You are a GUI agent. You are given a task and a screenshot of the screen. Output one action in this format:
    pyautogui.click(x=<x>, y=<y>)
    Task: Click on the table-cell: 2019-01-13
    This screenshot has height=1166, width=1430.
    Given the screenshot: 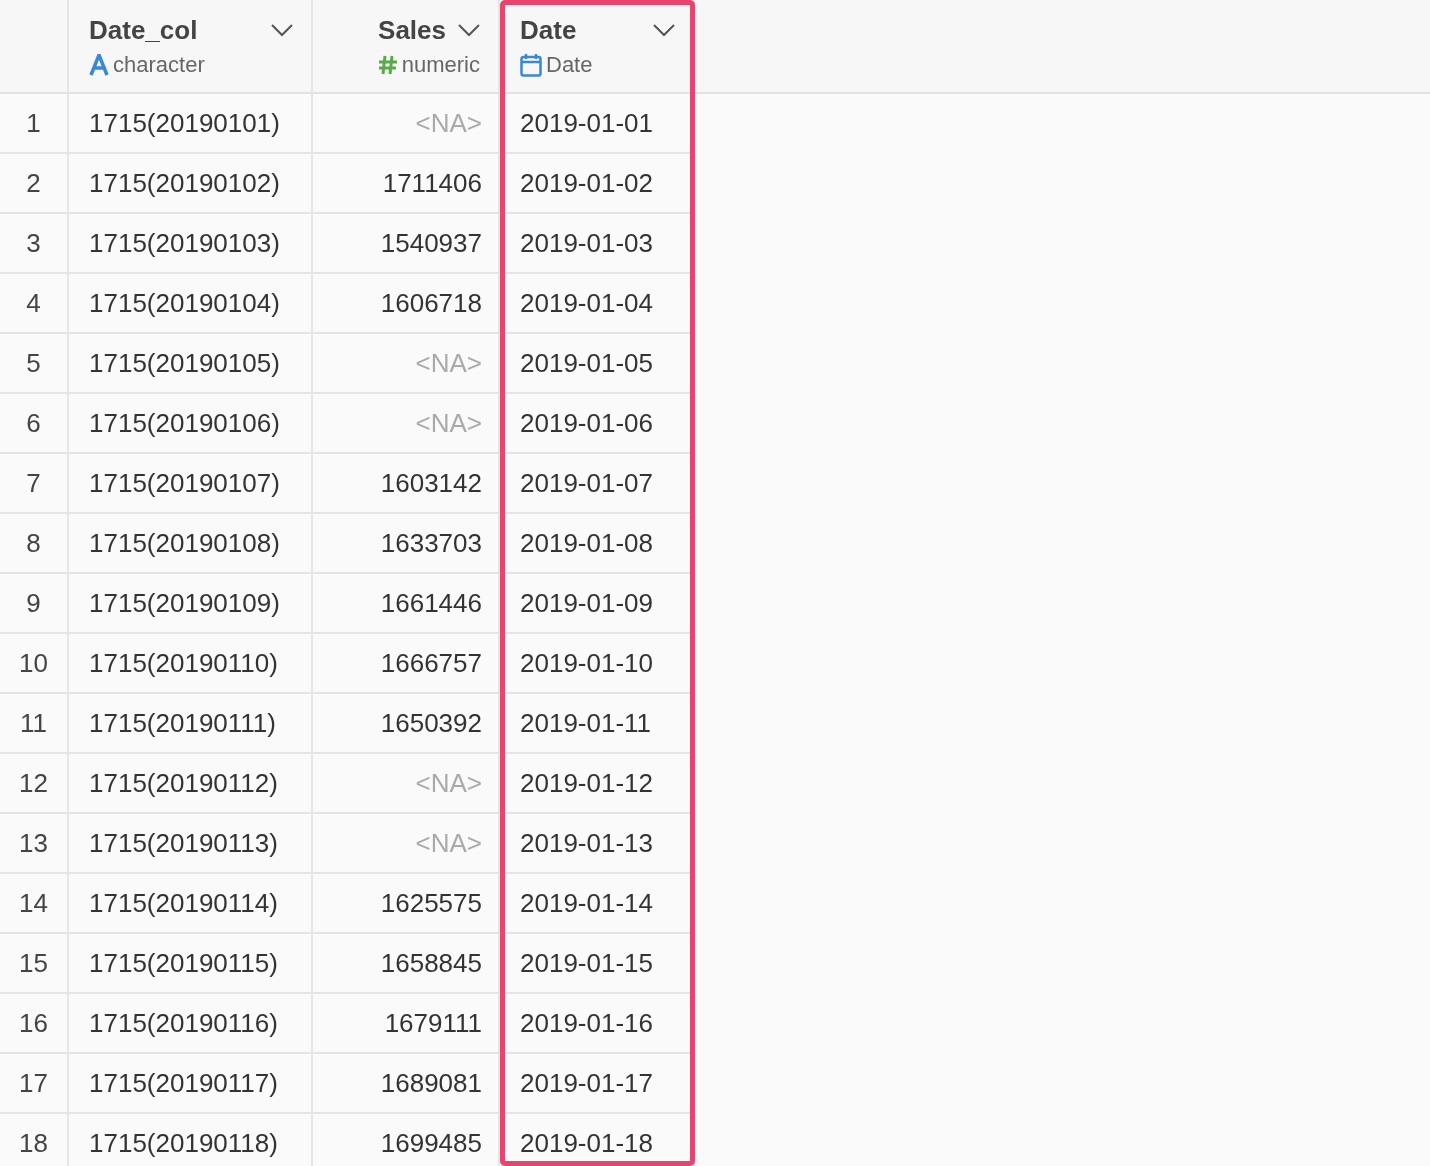 What is the action you would take?
    pyautogui.click(x=597, y=844)
    